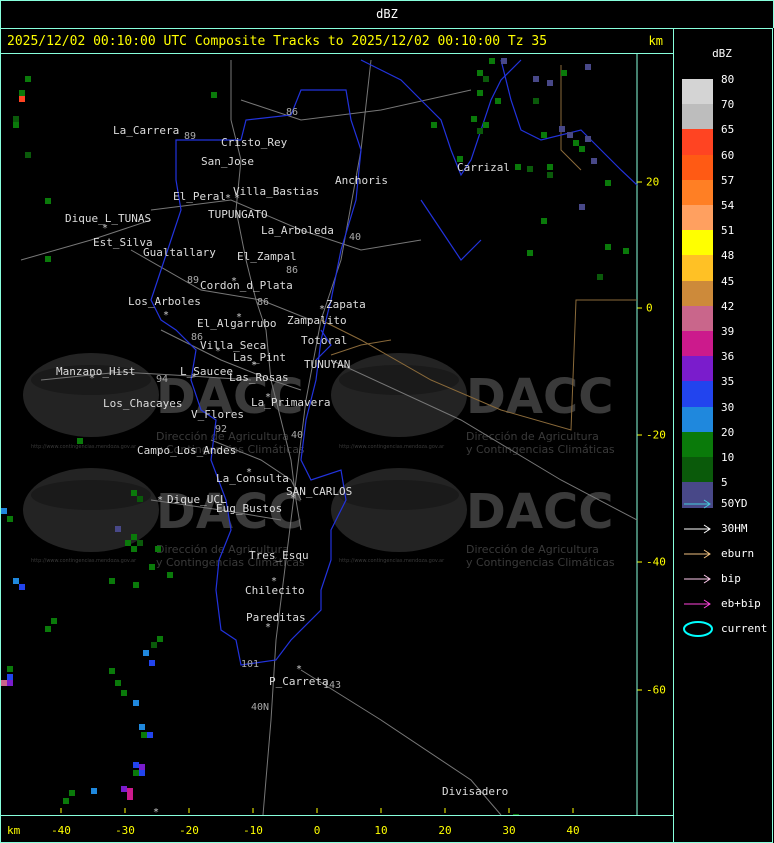 The height and width of the screenshot is (843, 774). Describe the element at coordinates (445, 830) in the screenshot. I see `x-tick-label: 20` at that location.